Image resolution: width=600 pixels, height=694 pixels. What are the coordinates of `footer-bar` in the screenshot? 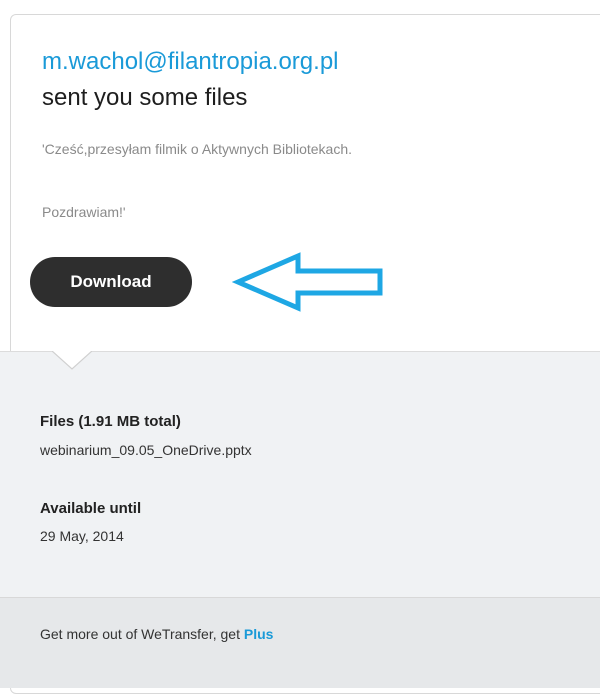 It's located at (300, 642).